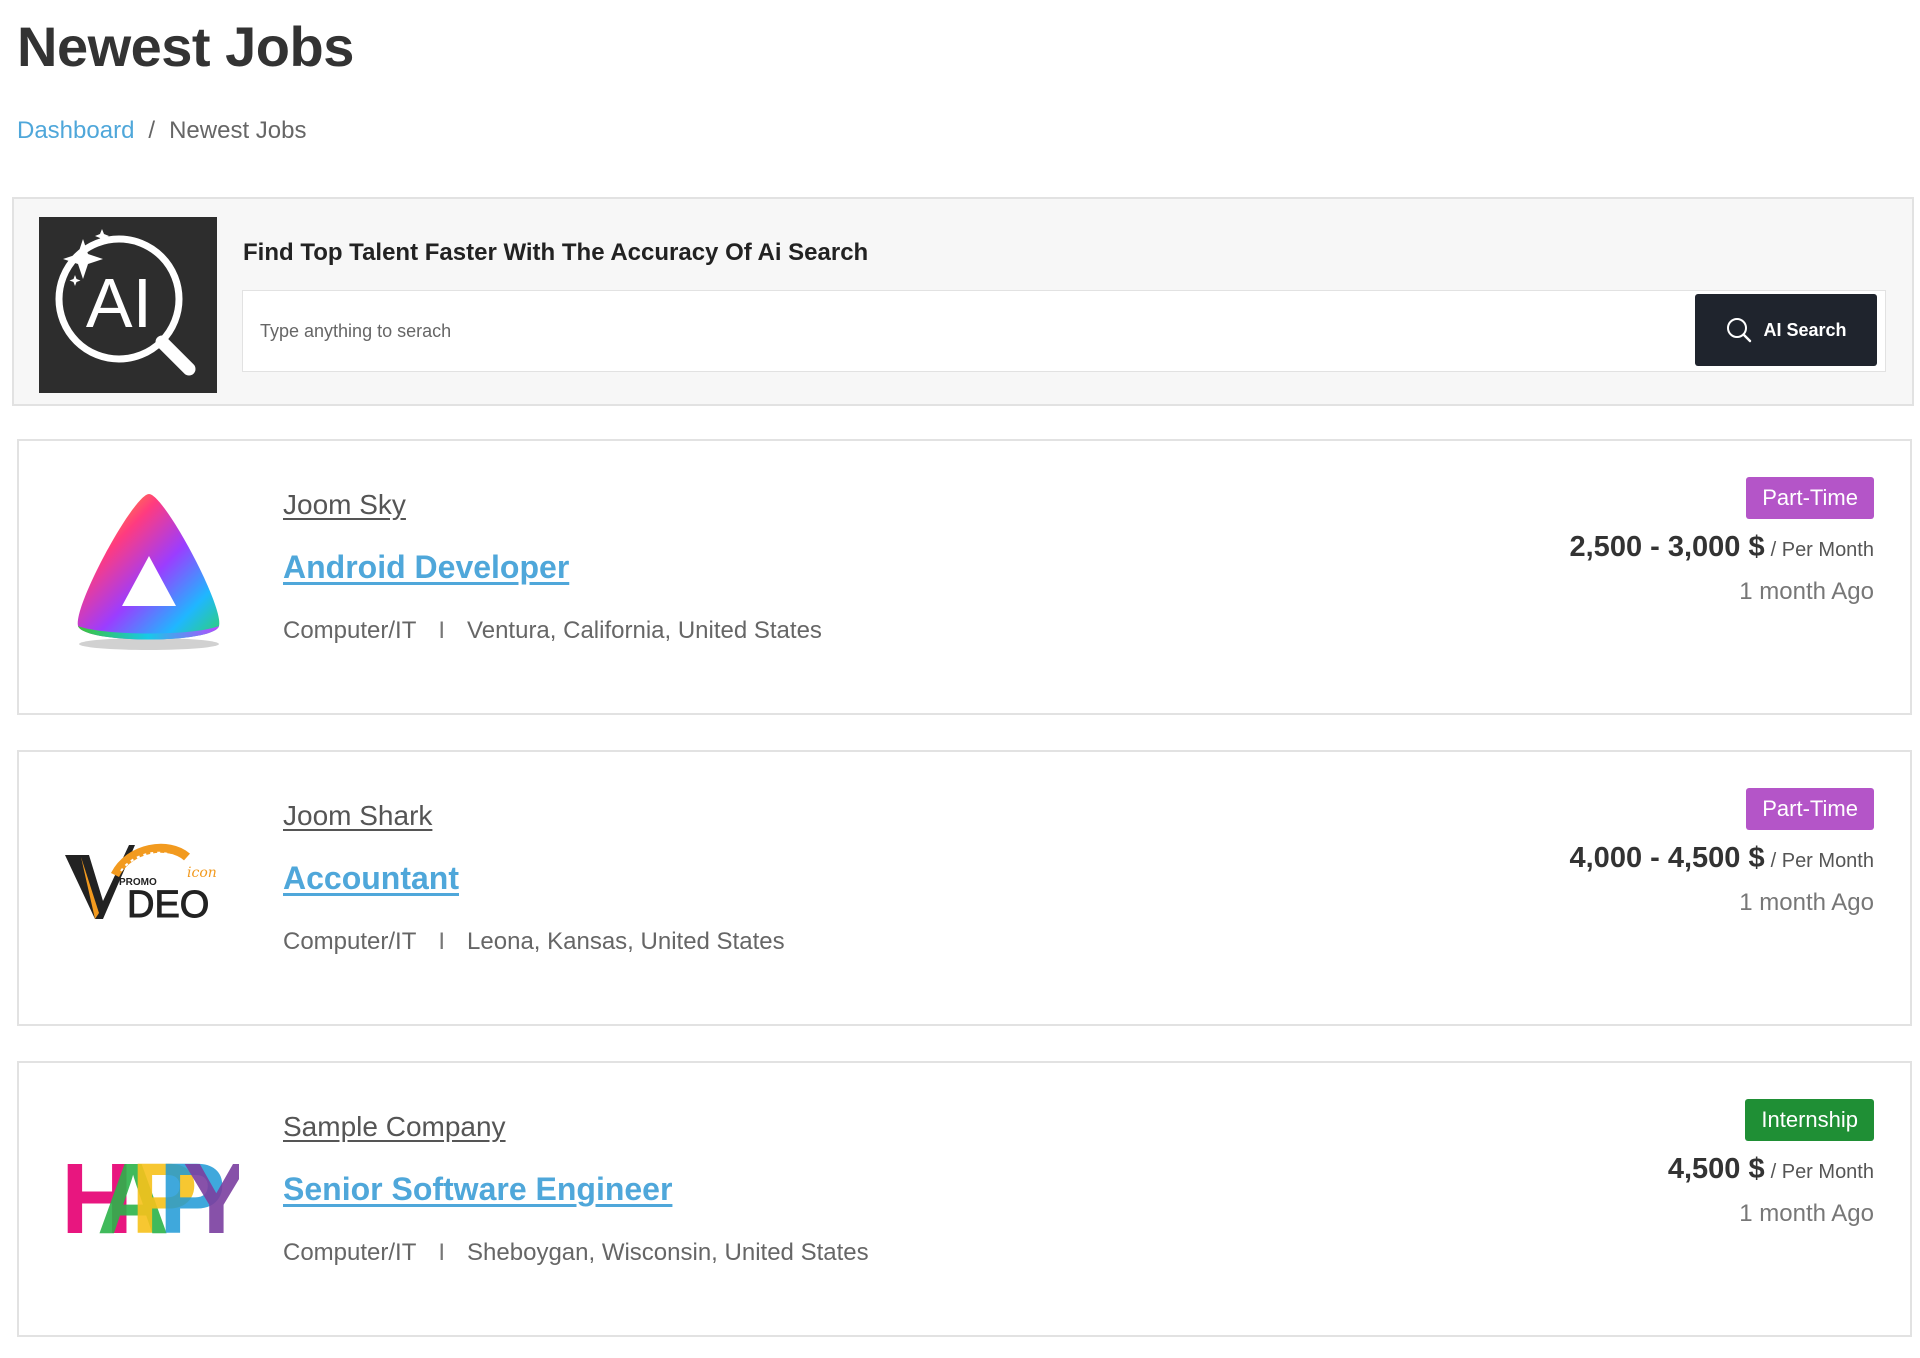  What do you see at coordinates (1739, 330) in the screenshot?
I see `search-icon` at bounding box center [1739, 330].